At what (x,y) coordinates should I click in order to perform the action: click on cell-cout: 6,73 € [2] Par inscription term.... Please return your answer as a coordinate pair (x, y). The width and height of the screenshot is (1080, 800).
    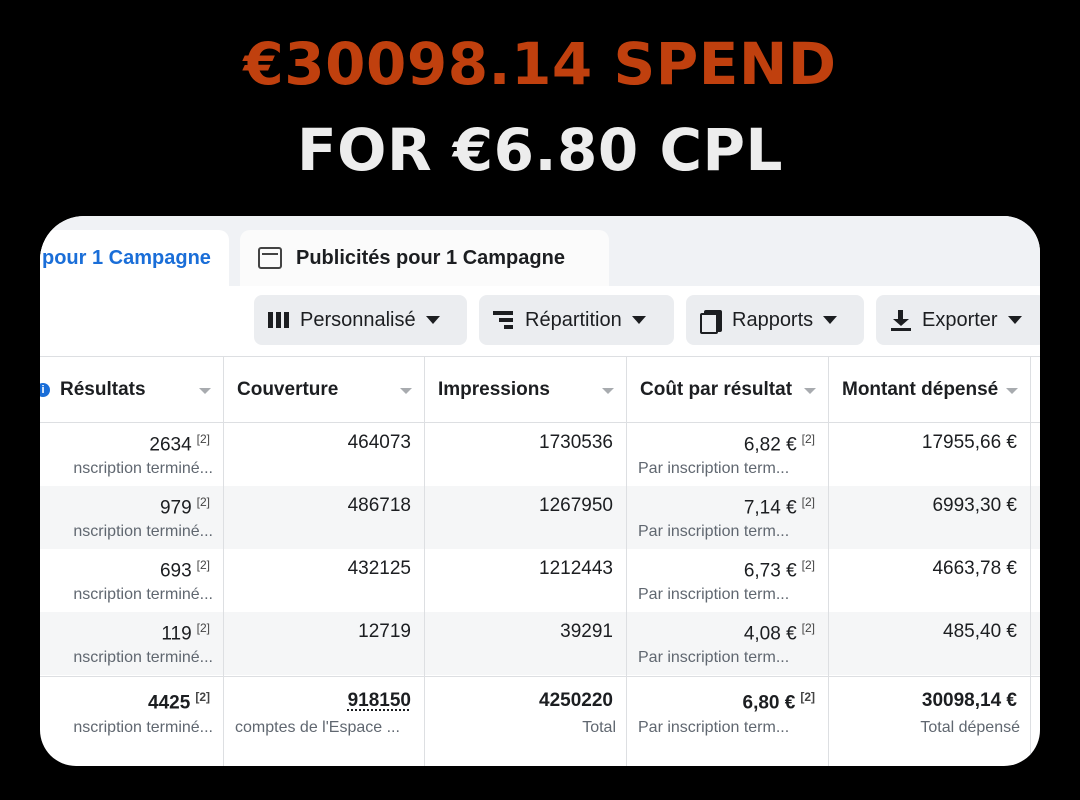
    Looking at the image, I should click on (727, 580).